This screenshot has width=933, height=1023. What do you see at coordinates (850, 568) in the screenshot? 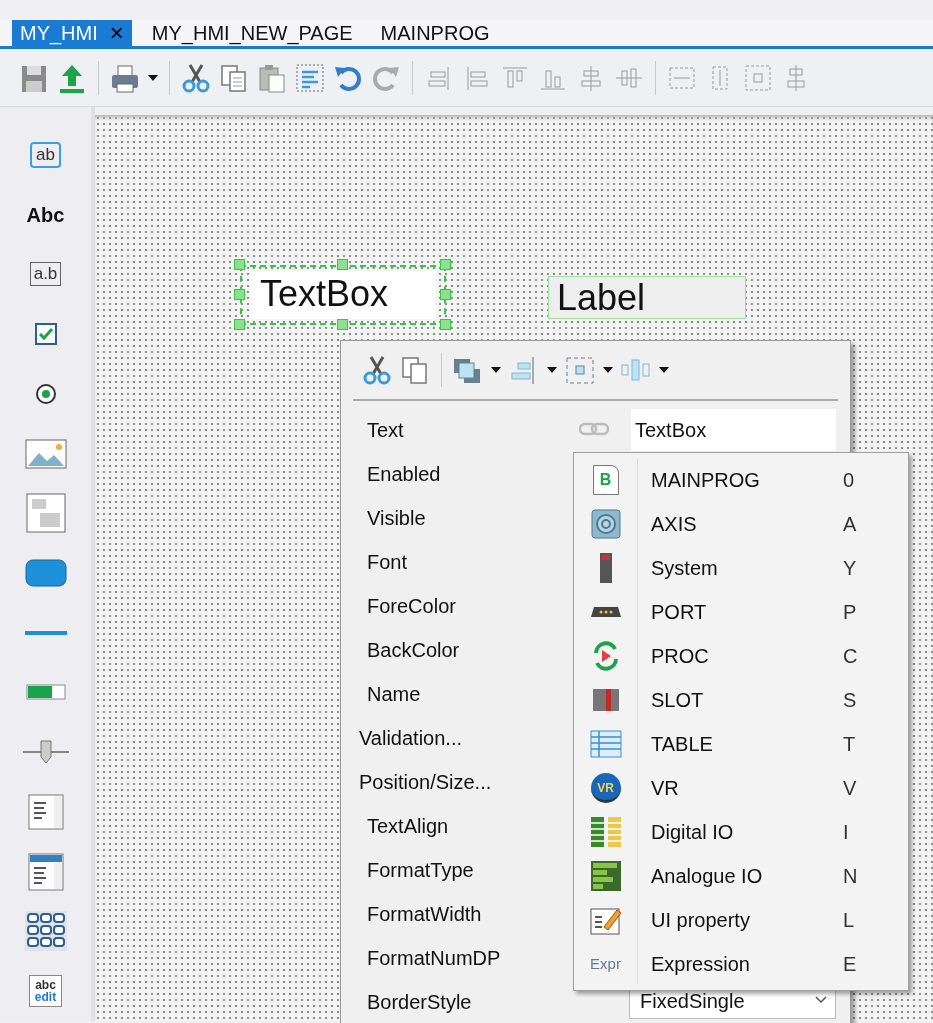
I see `shortcut-key: Y` at bounding box center [850, 568].